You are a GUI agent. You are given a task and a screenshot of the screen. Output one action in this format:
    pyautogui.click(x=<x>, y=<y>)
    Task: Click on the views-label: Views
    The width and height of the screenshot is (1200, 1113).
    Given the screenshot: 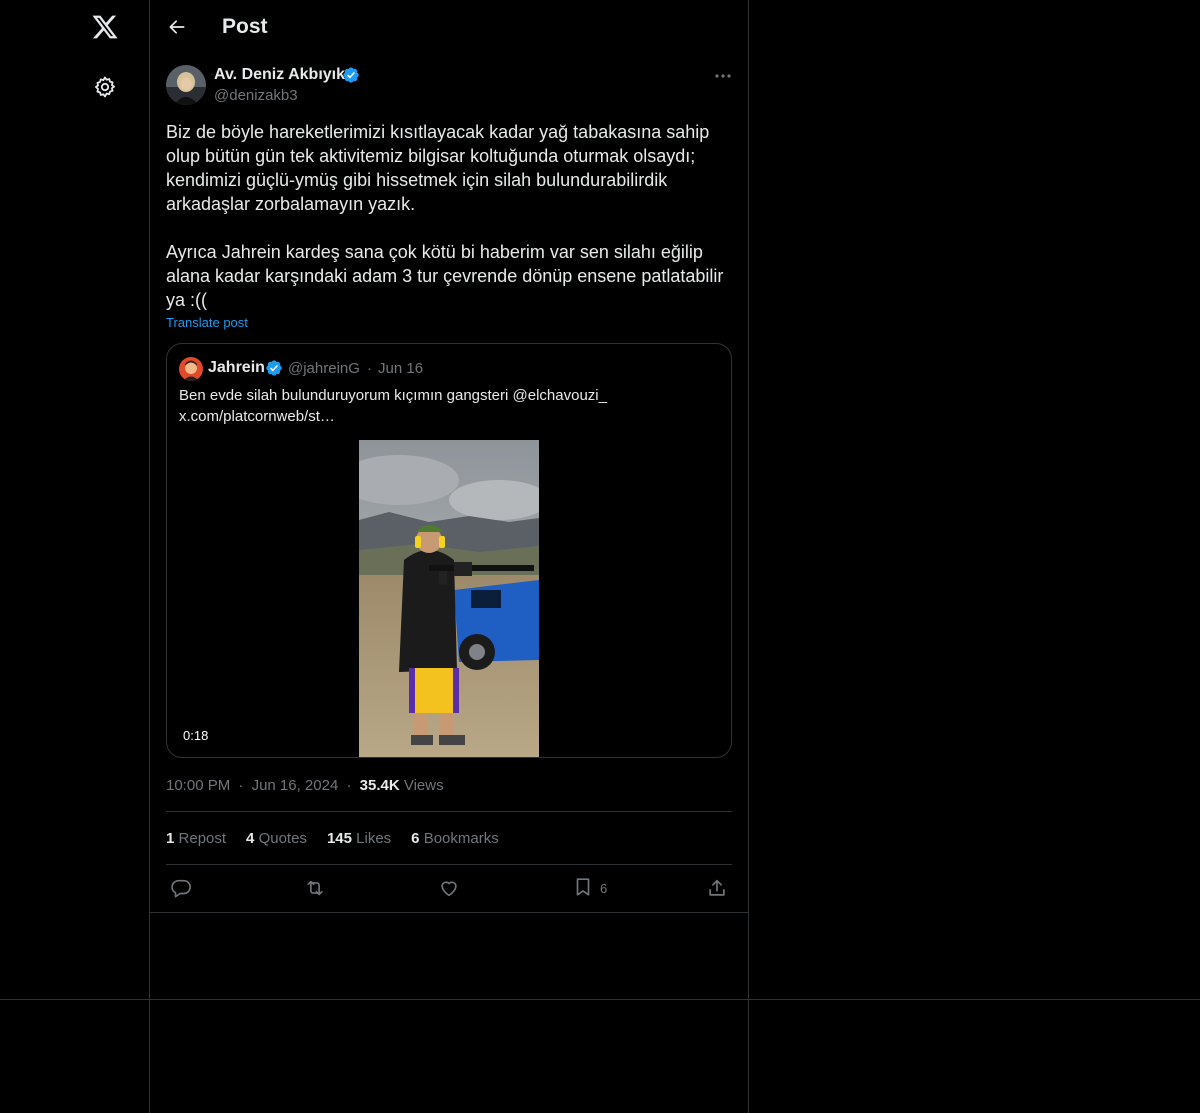 What is the action you would take?
    pyautogui.click(x=423, y=785)
    